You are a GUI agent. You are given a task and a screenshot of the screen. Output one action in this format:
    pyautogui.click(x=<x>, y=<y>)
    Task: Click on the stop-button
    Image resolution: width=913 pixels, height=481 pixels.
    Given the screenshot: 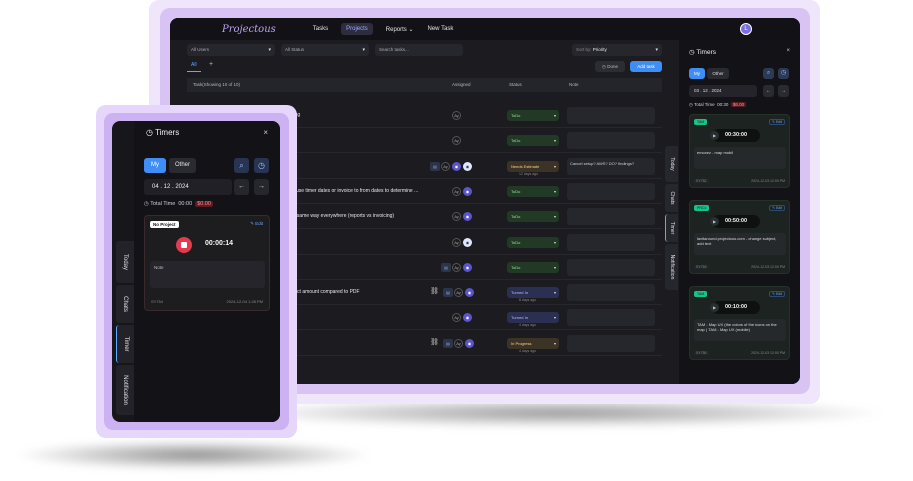 What is the action you would take?
    pyautogui.click(x=184, y=245)
    